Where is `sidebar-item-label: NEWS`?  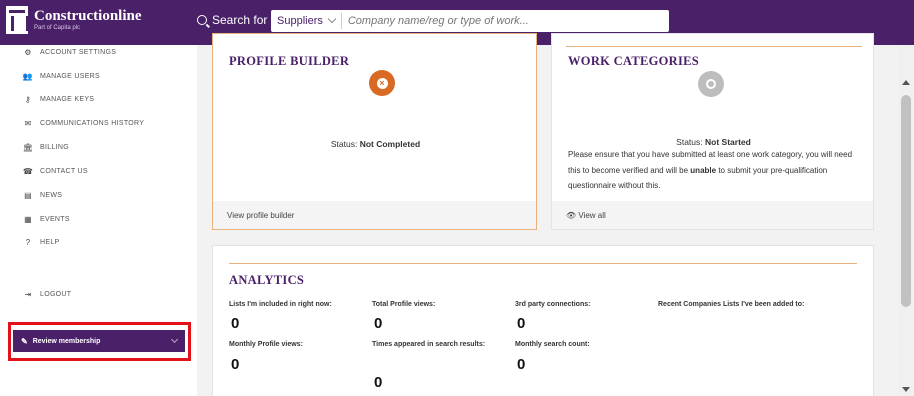 sidebar-item-label: NEWS is located at coordinates (51, 195).